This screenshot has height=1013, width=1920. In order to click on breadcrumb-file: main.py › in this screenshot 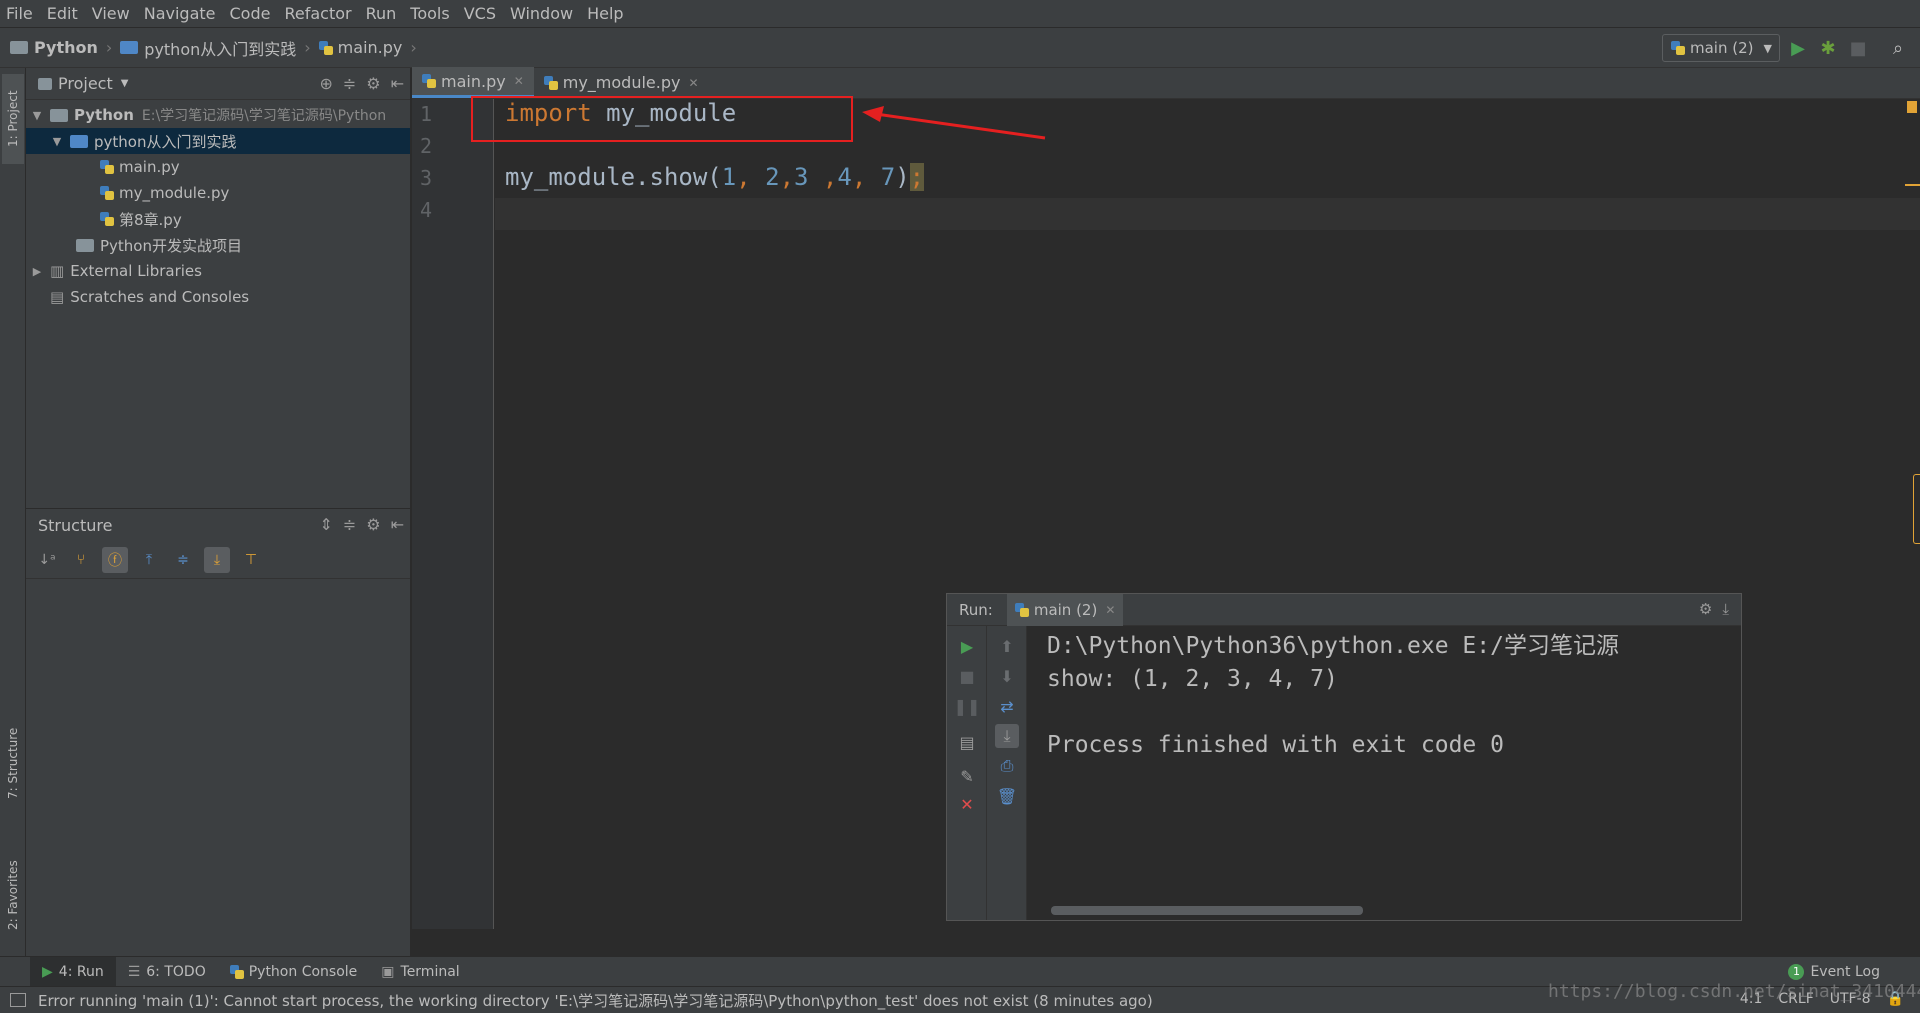, I will do `click(367, 47)`.